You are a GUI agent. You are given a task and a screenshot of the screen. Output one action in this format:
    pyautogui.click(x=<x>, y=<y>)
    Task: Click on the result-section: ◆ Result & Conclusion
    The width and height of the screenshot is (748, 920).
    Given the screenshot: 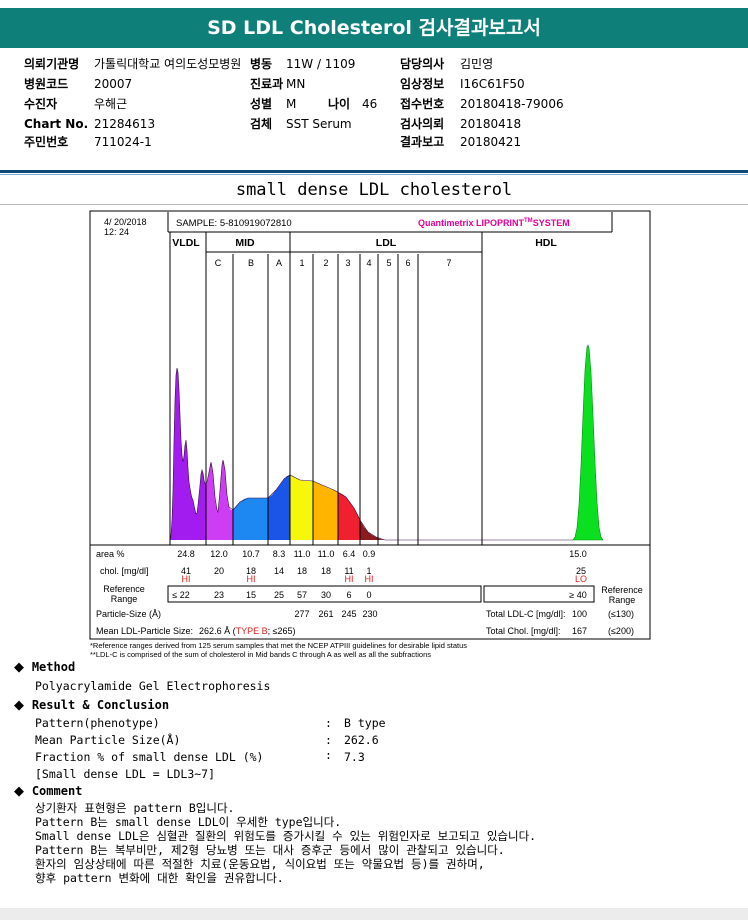 What is the action you would take?
    pyautogui.click(x=91, y=705)
    